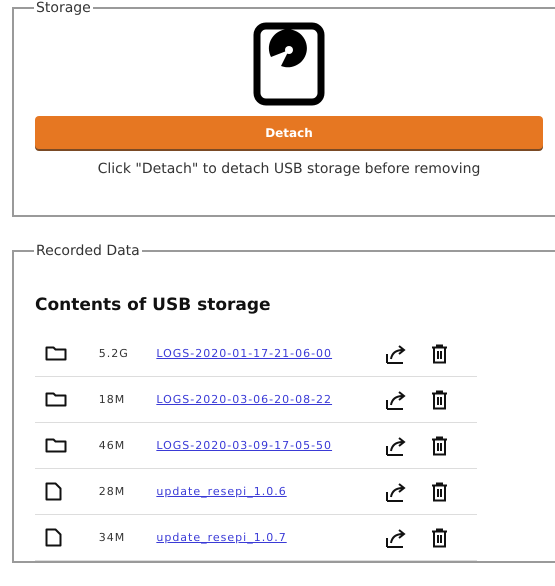  What do you see at coordinates (270, 537) in the screenshot?
I see `file-link: update_resepi_1.0.7` at bounding box center [270, 537].